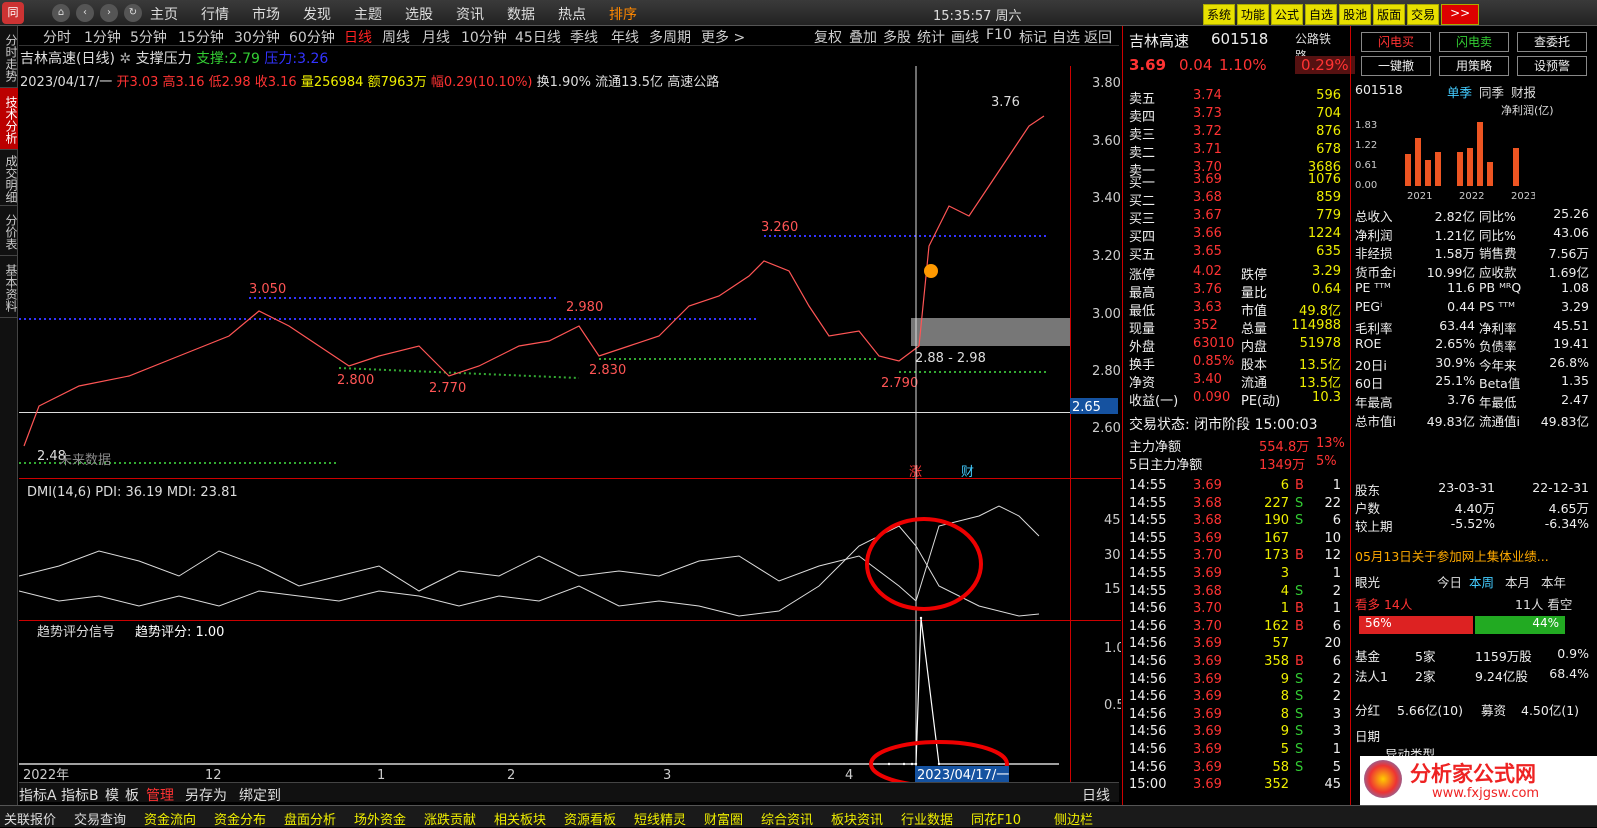  Describe the element at coordinates (1033, 37) in the screenshot. I see `mark-button: 标记` at that location.